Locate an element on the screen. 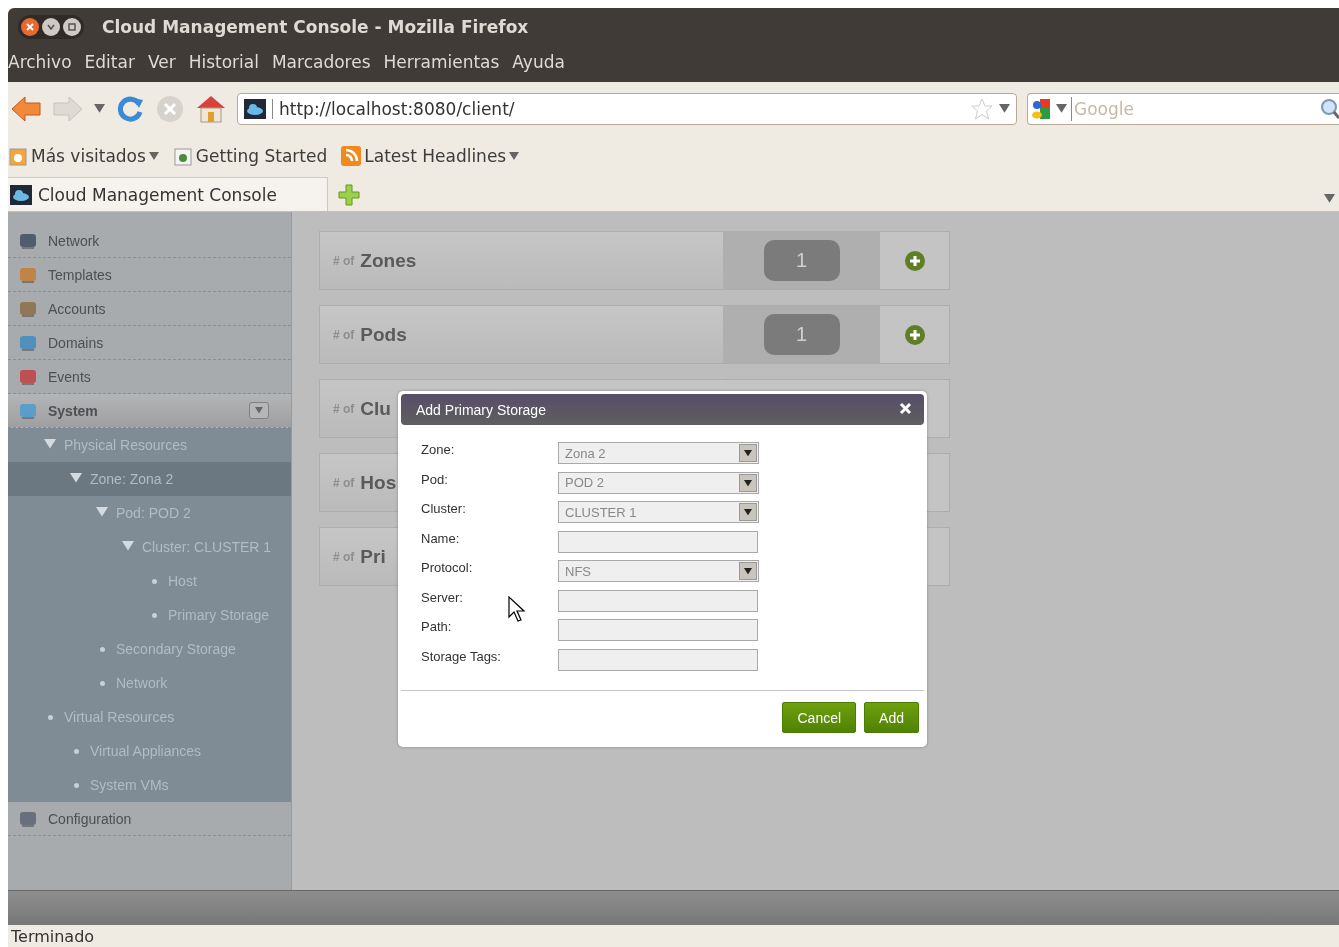 Image resolution: width=1339 pixels, height=947 pixels. field-label: Name: is located at coordinates (441, 538).